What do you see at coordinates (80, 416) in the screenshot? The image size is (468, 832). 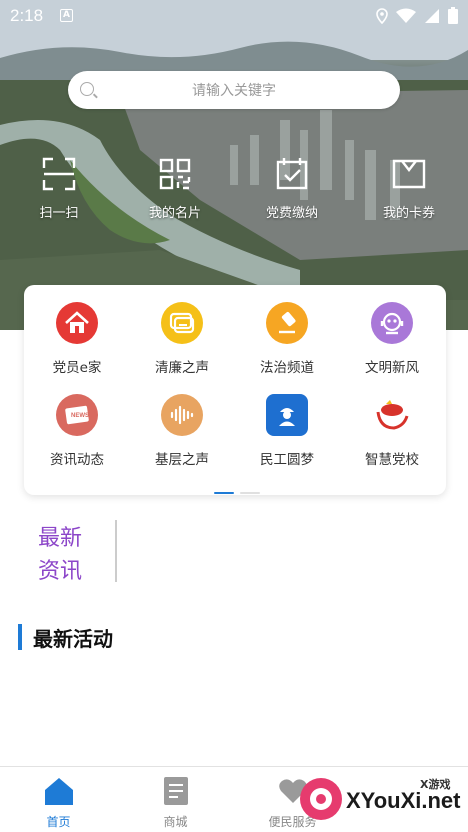 I see `svg-text: NEWS` at bounding box center [80, 416].